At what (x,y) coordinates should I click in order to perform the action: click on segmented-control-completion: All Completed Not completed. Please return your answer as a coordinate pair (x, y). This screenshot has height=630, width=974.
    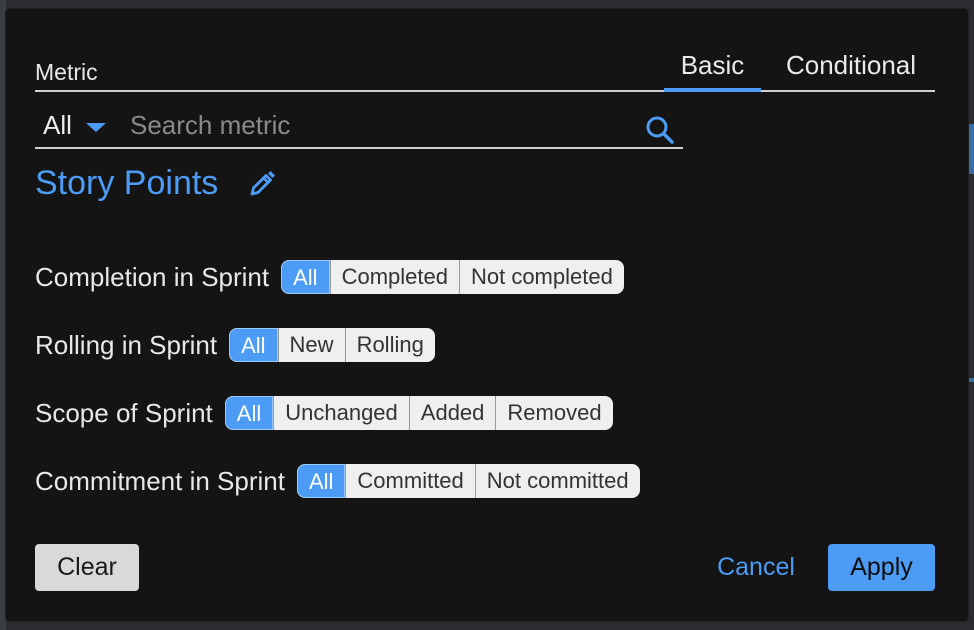
    Looking at the image, I should click on (452, 277).